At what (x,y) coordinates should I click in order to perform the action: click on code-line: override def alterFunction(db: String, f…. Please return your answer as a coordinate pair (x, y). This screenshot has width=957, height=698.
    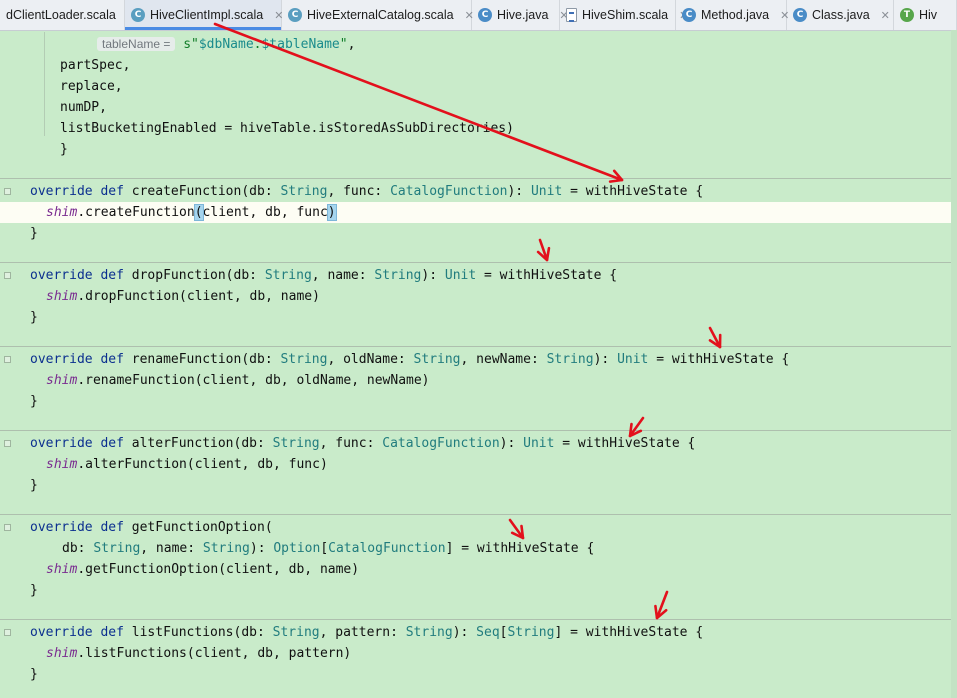
    Looking at the image, I should click on (478, 443).